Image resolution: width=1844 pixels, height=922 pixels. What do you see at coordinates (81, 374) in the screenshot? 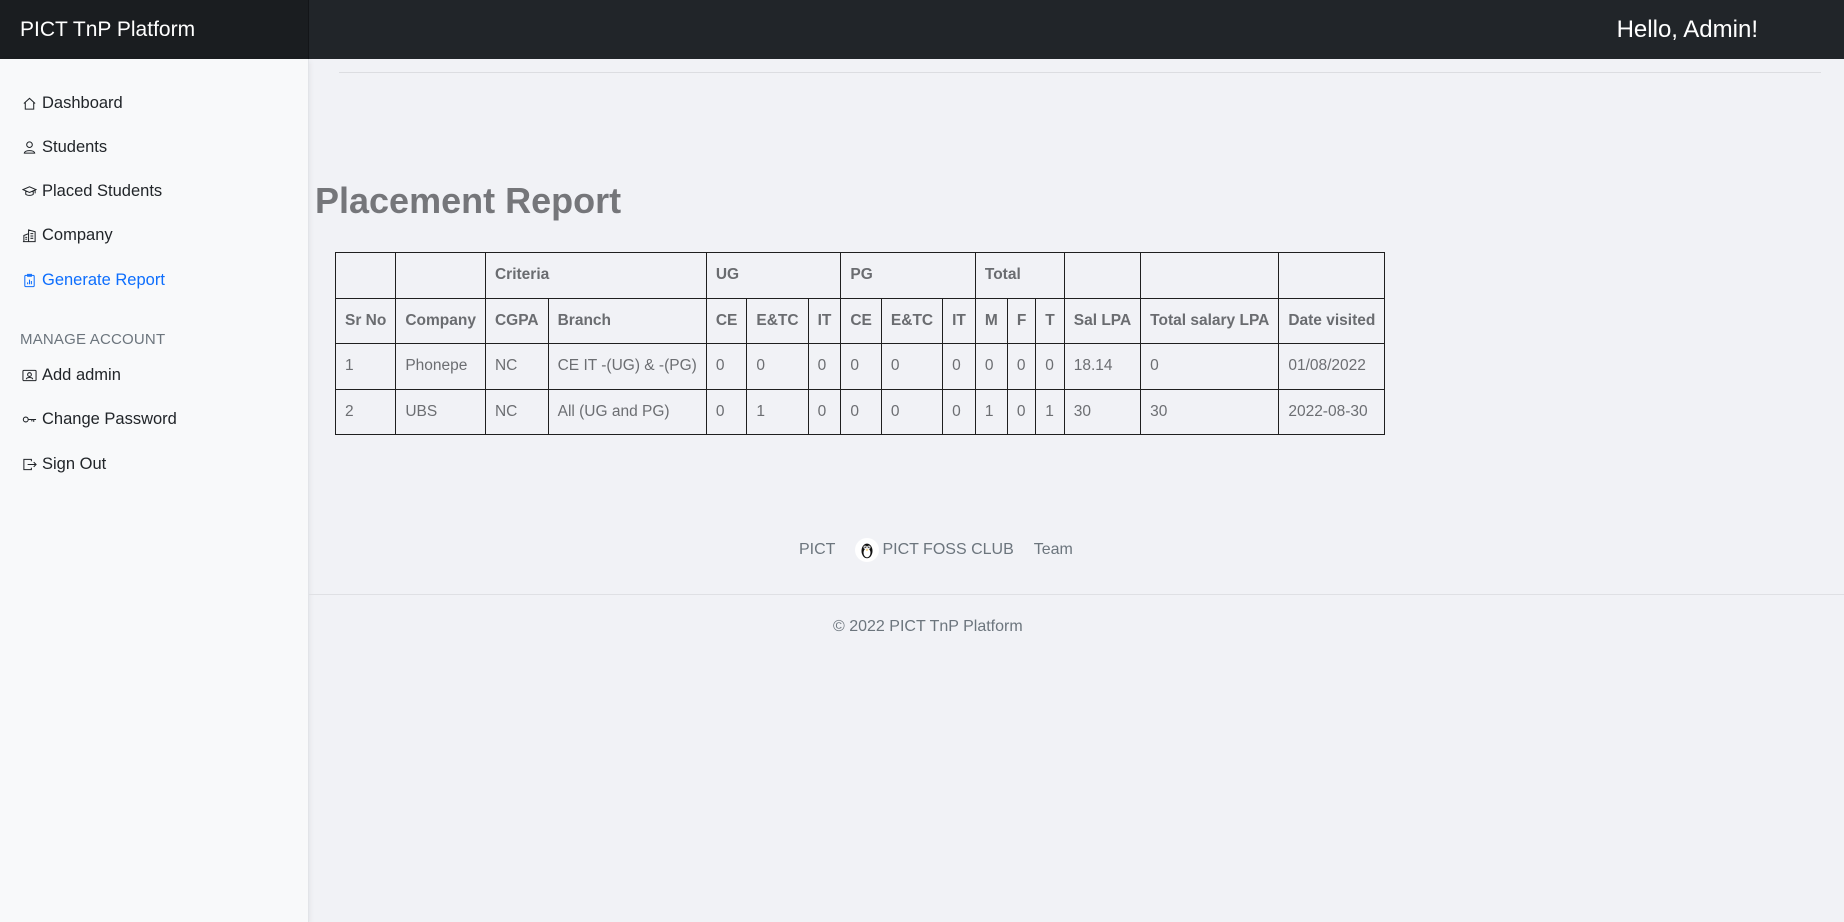
I see `sidebar-item-label: Add admin` at bounding box center [81, 374].